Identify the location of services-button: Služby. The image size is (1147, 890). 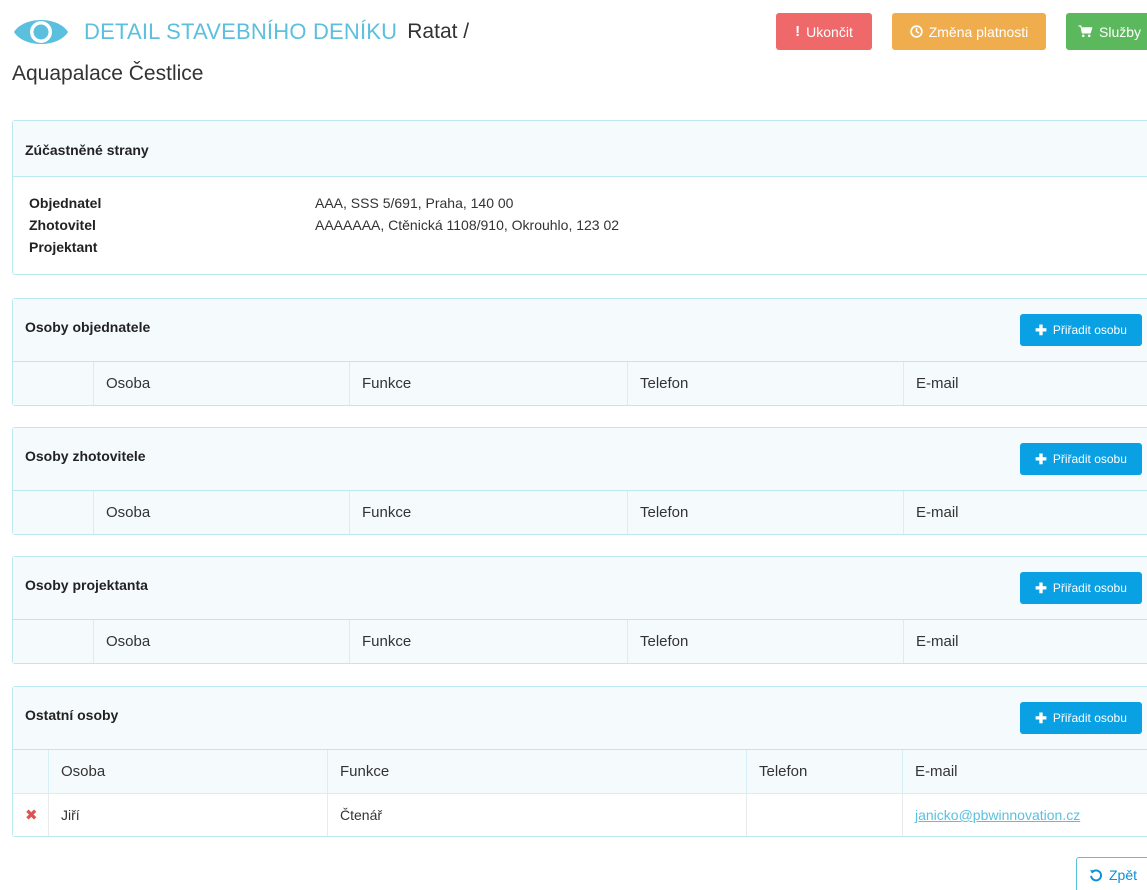
(1106, 31).